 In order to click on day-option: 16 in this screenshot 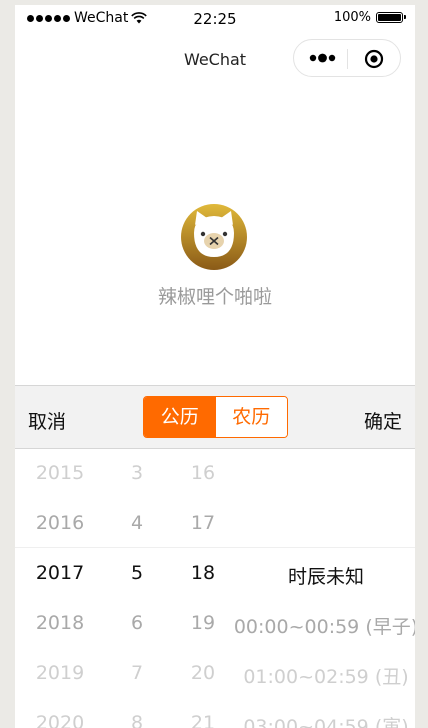, I will do `click(203, 473)`.